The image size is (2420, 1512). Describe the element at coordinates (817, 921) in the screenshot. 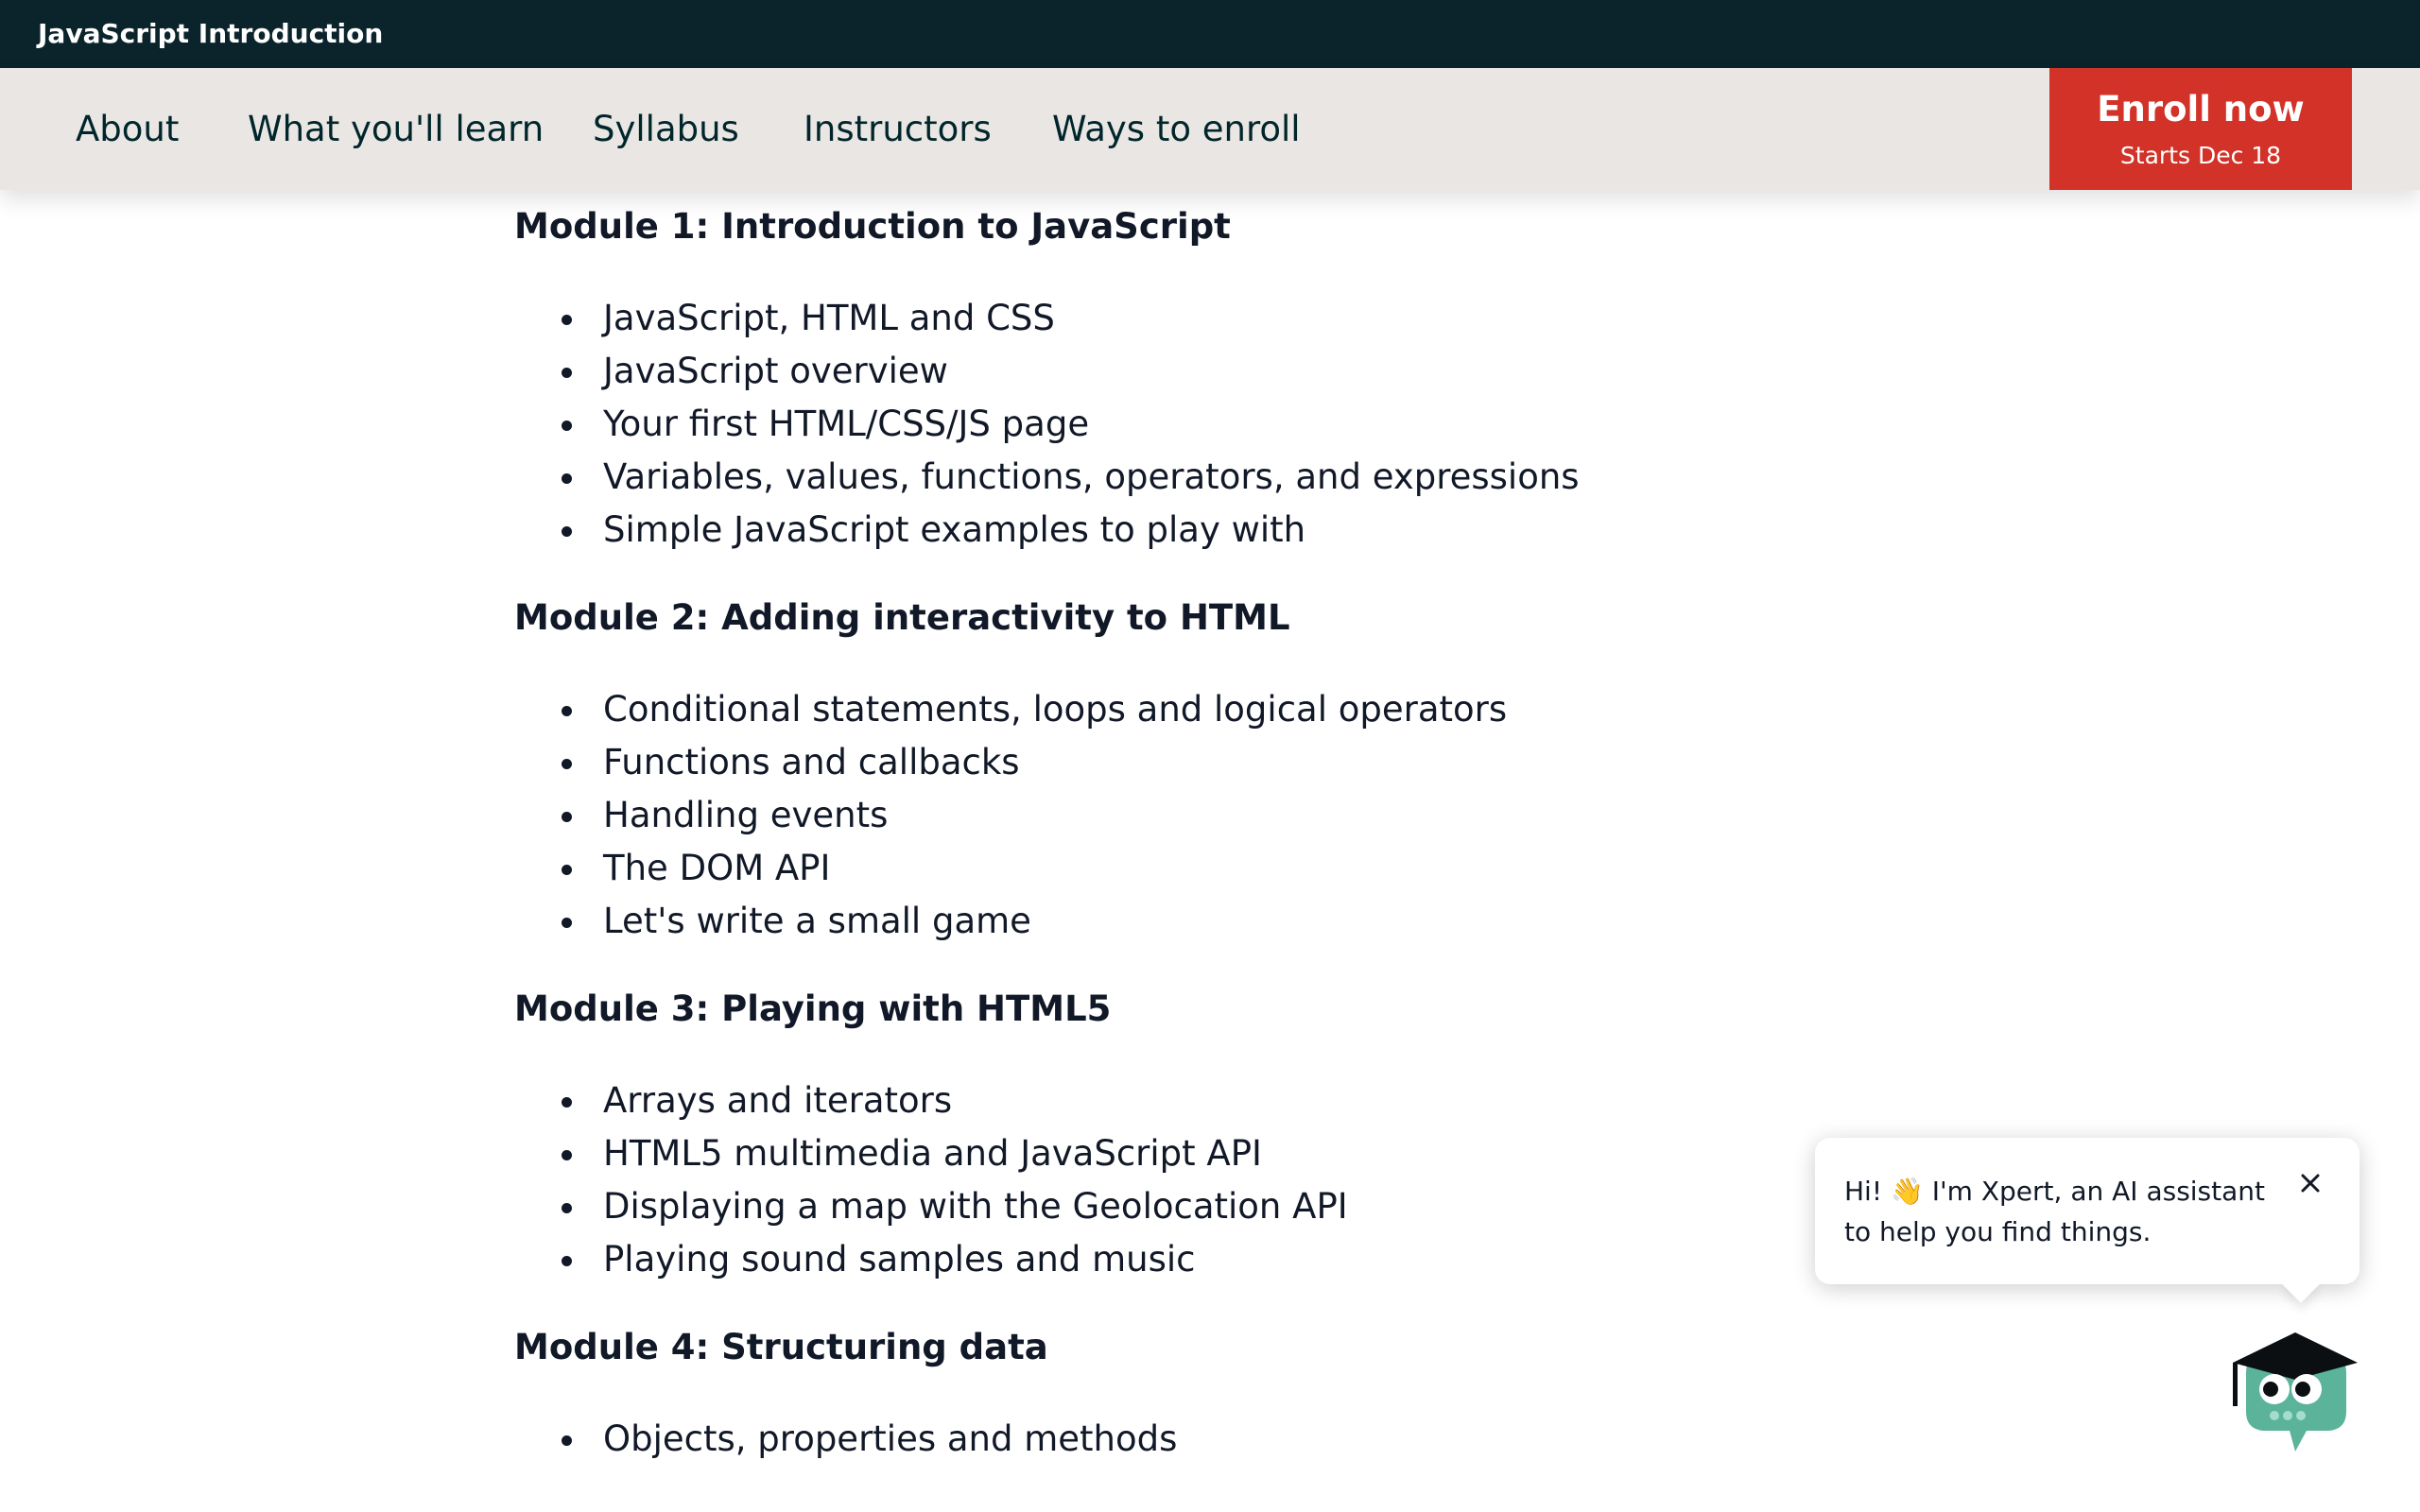

I see `list-item-text: Let's write a small game` at that location.